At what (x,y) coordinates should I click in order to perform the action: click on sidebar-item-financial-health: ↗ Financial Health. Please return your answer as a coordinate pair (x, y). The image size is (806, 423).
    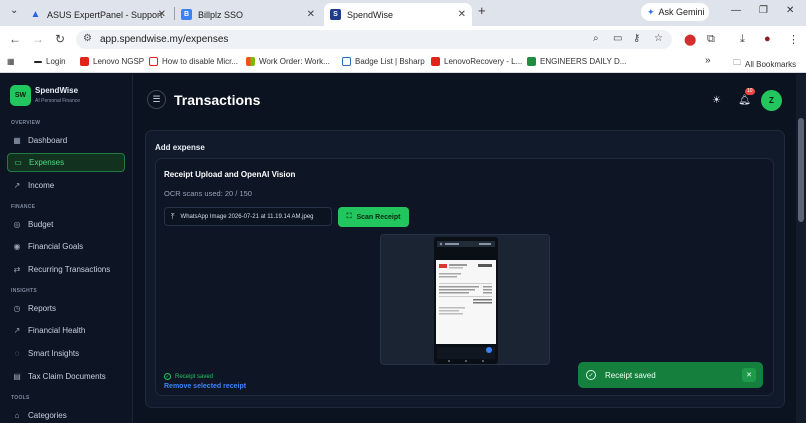
    Looking at the image, I should click on (66, 330).